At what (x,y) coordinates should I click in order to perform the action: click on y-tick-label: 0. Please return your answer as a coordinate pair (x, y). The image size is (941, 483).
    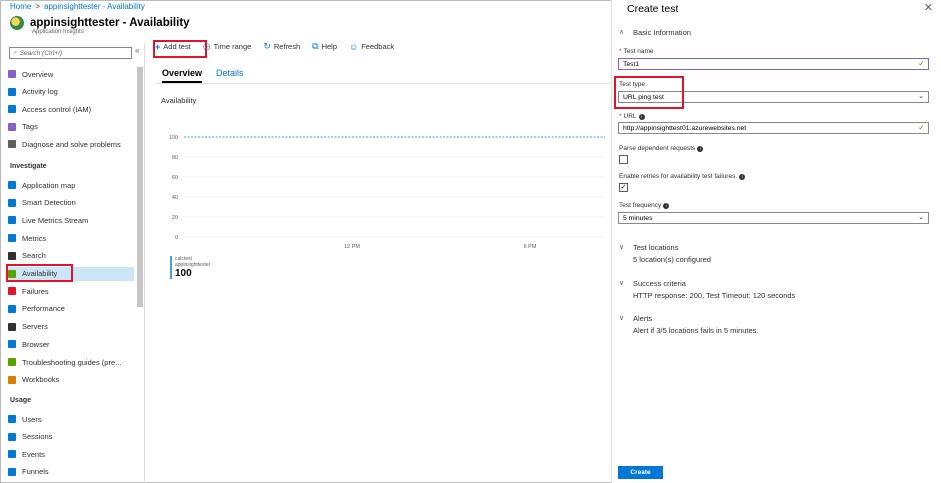
    Looking at the image, I should click on (176, 238).